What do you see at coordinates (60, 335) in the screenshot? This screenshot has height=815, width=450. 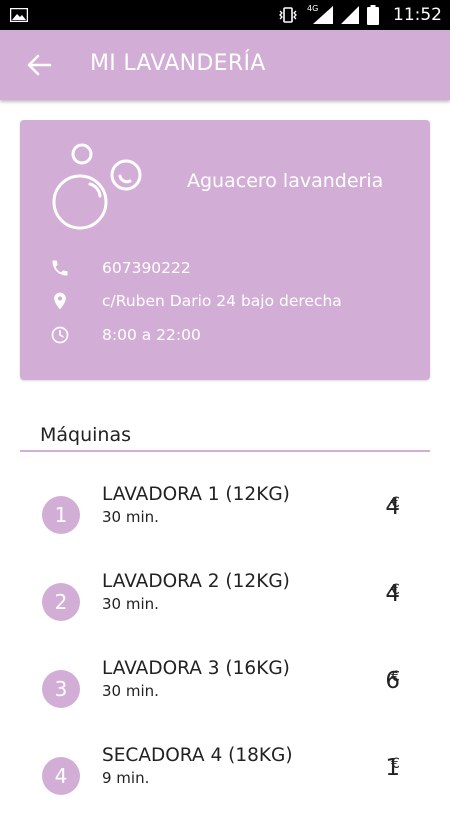 I see `clock-icon` at bounding box center [60, 335].